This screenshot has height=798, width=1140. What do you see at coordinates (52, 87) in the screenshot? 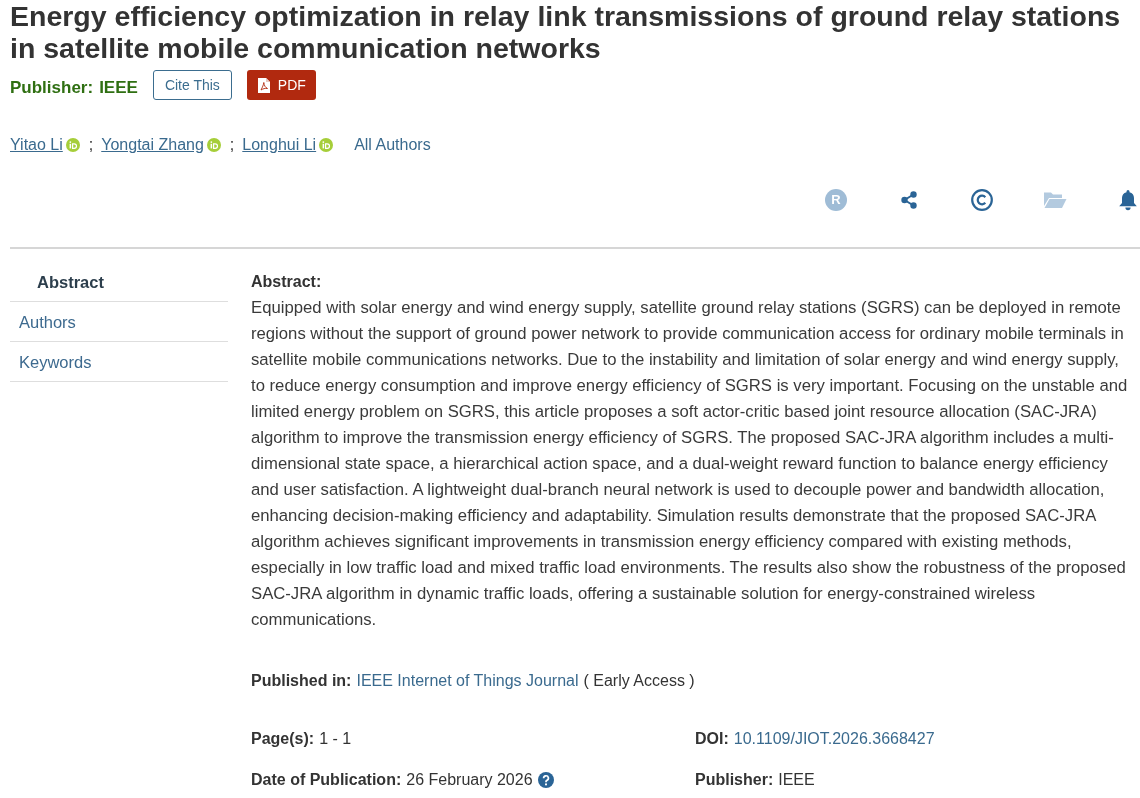
I see `publisher-label: Publisher:` at bounding box center [52, 87].